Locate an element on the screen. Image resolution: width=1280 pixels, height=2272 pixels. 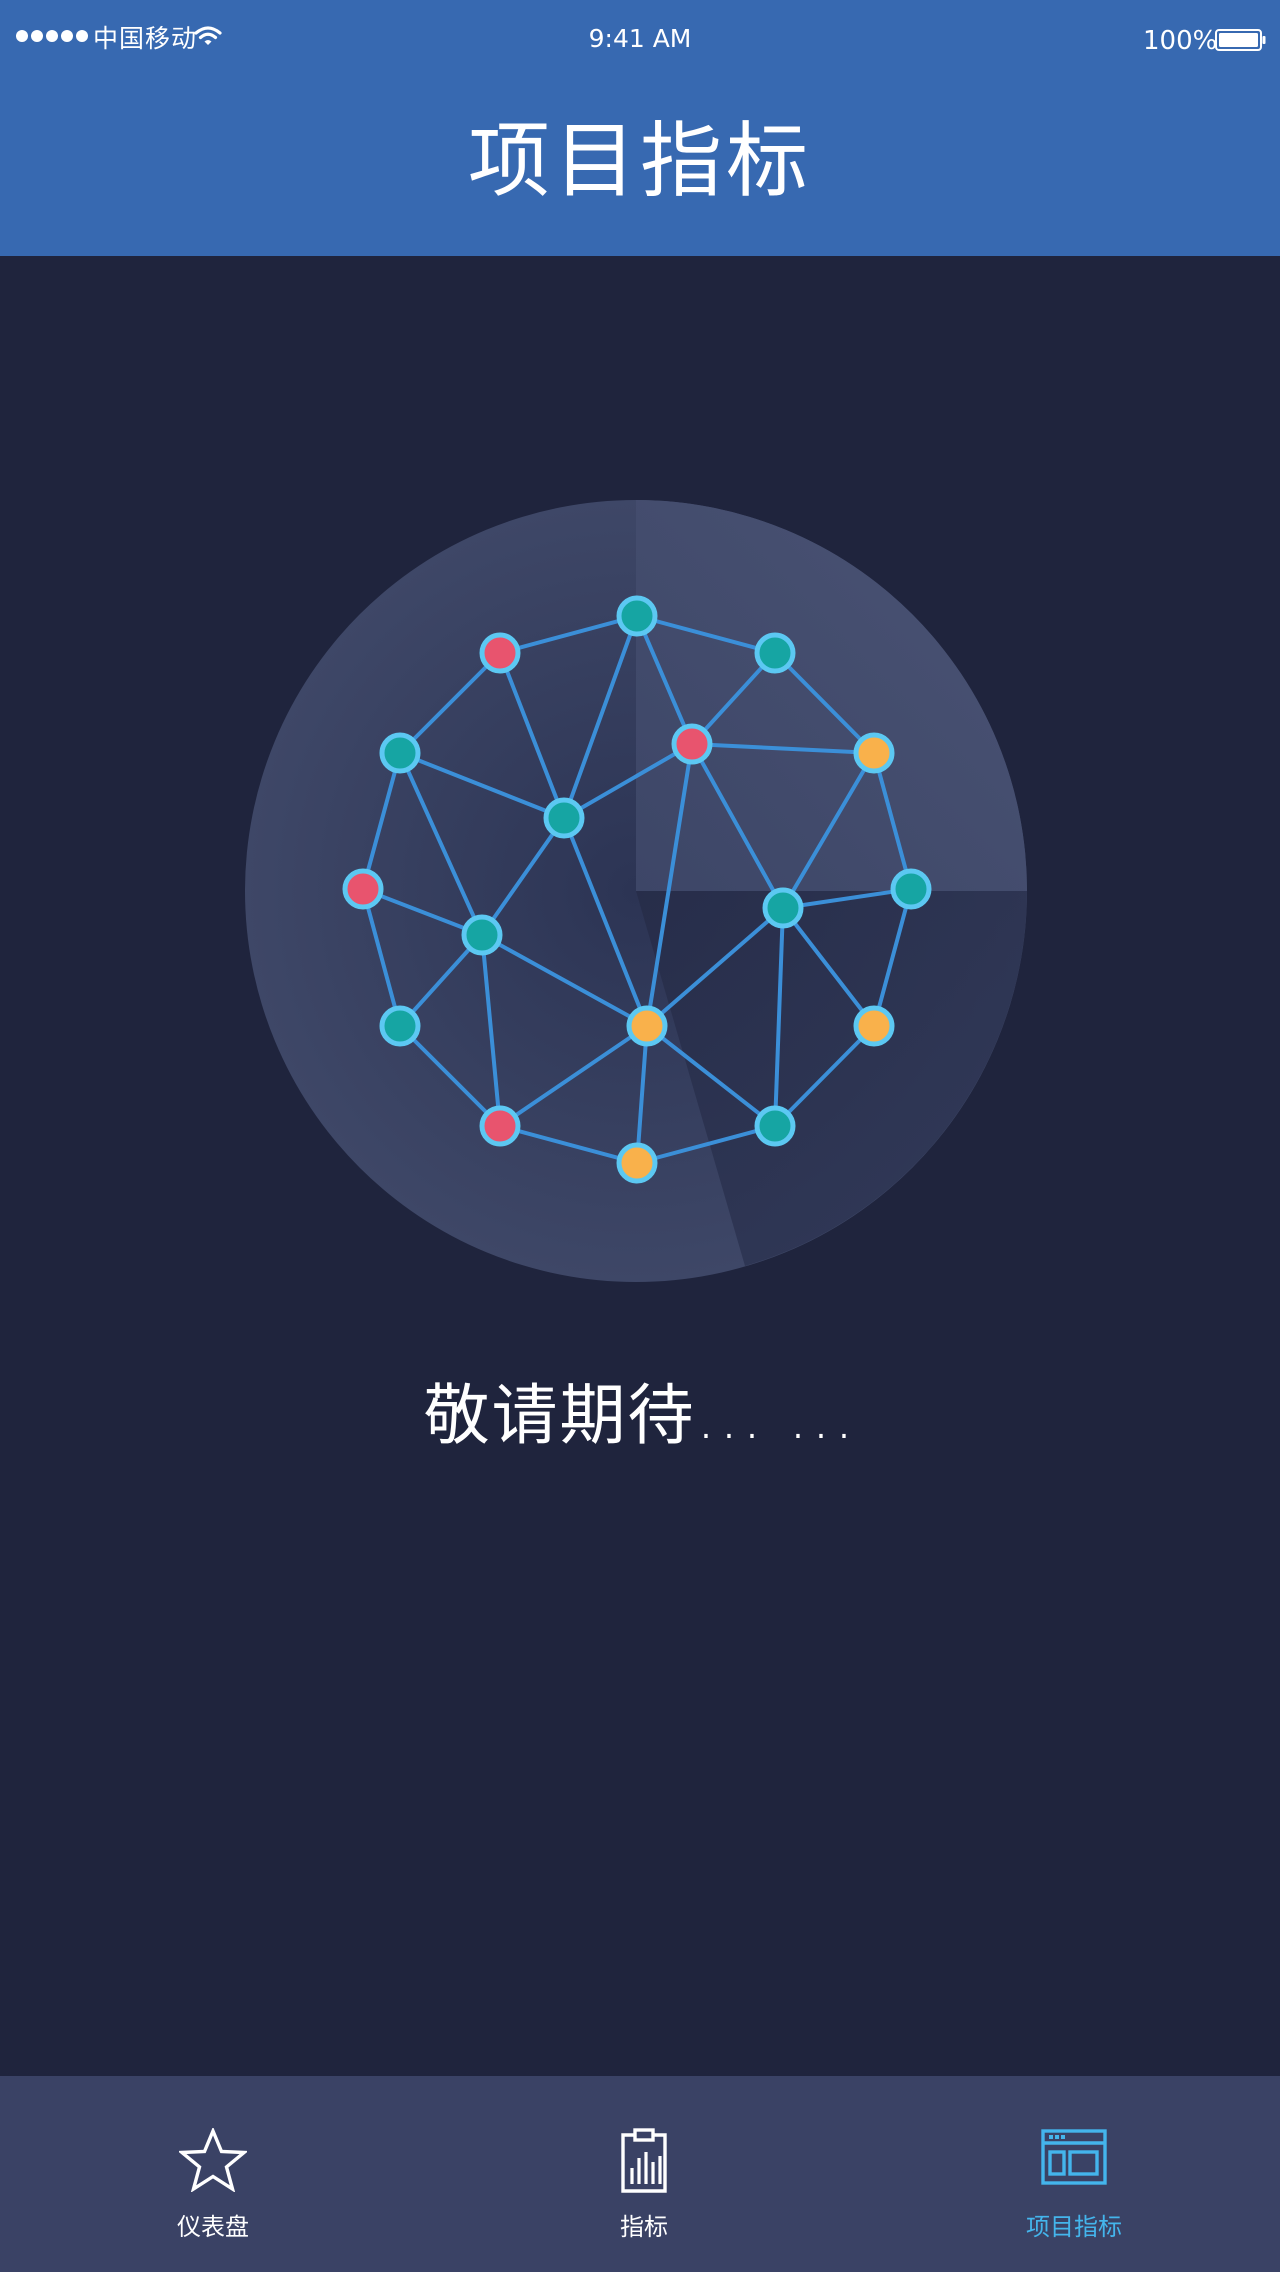
star-icon is located at coordinates (213, 2160).